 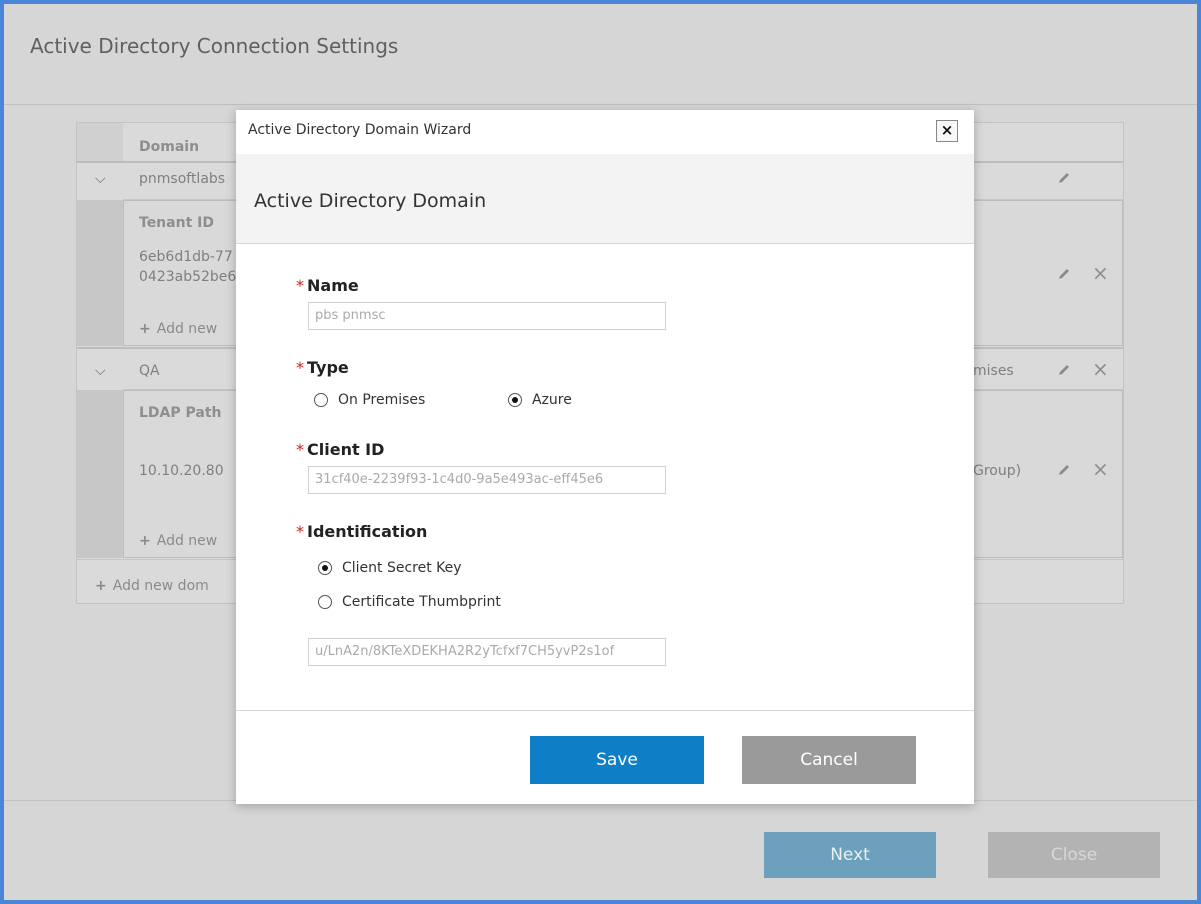 I want to click on ldap-path-value: 10.10.20.80, so click(x=181, y=471).